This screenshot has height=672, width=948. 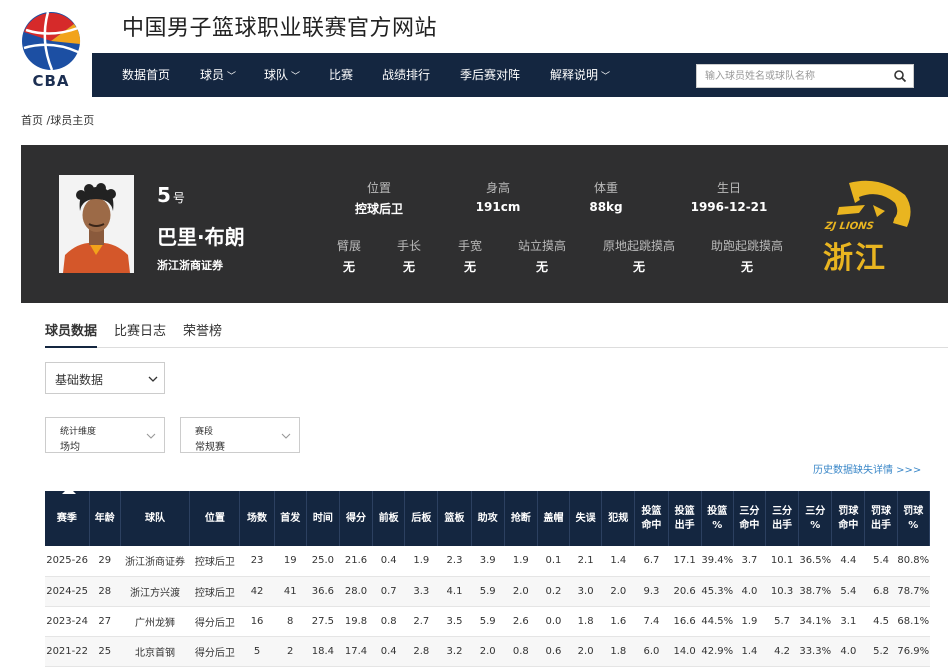 I want to click on dimension-select: 统计维度 场均, so click(x=105, y=435).